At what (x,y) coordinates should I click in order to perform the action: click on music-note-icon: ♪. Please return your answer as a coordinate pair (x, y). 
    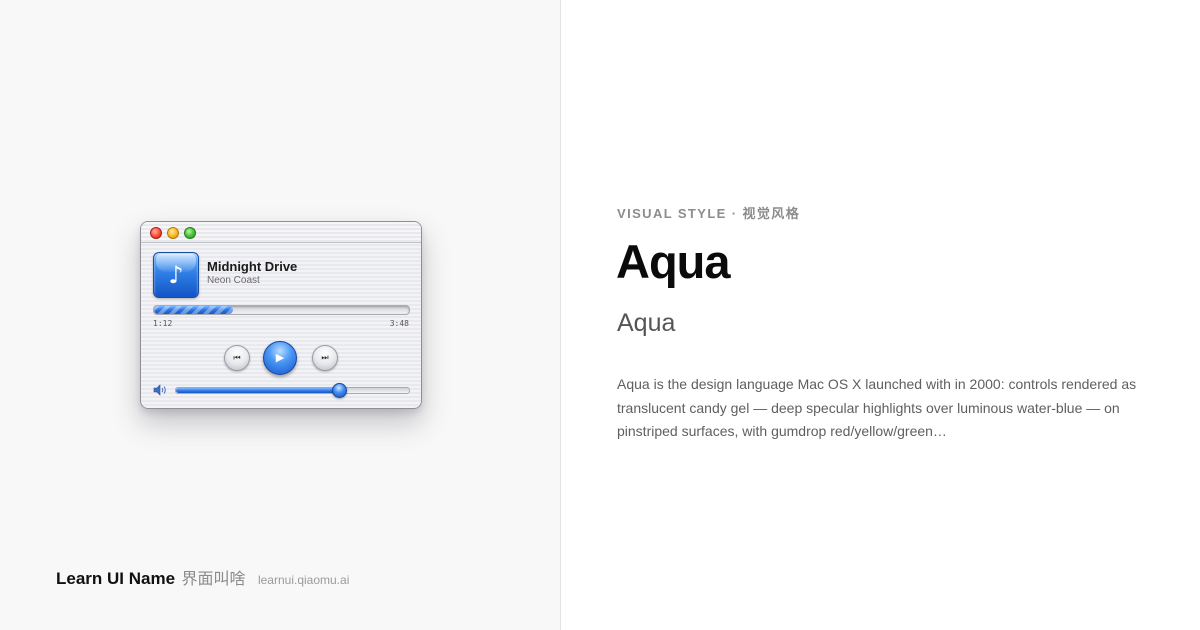
    Looking at the image, I should click on (176, 275).